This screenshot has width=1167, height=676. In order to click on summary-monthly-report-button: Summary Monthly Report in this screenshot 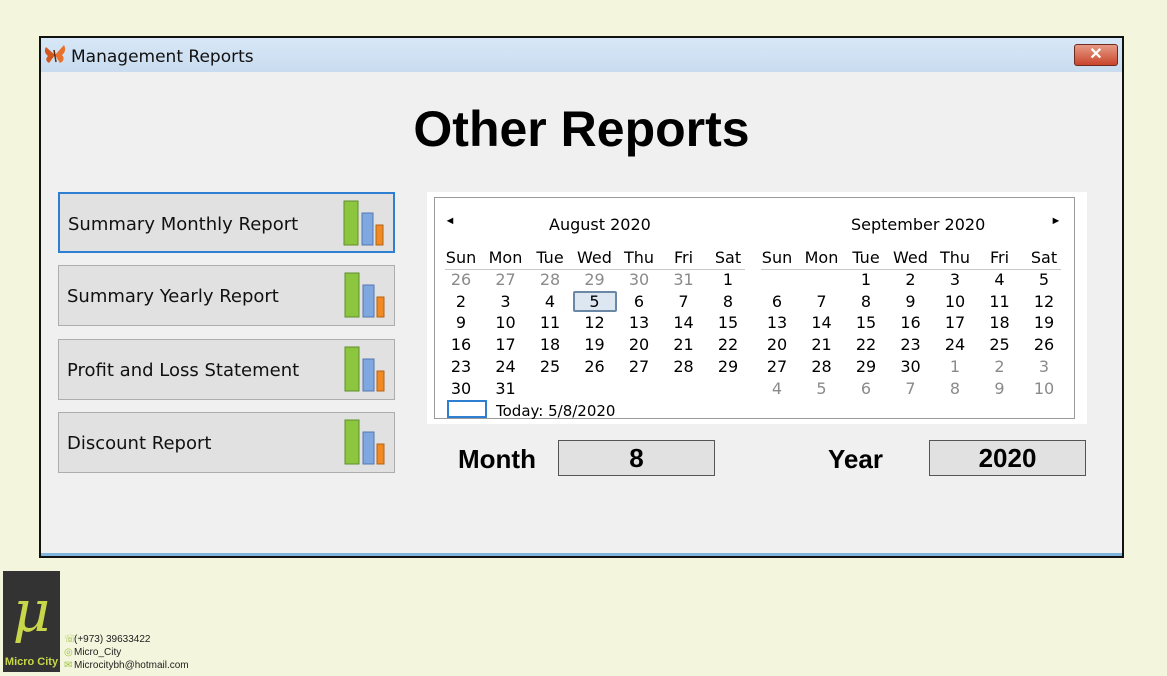, I will do `click(226, 222)`.